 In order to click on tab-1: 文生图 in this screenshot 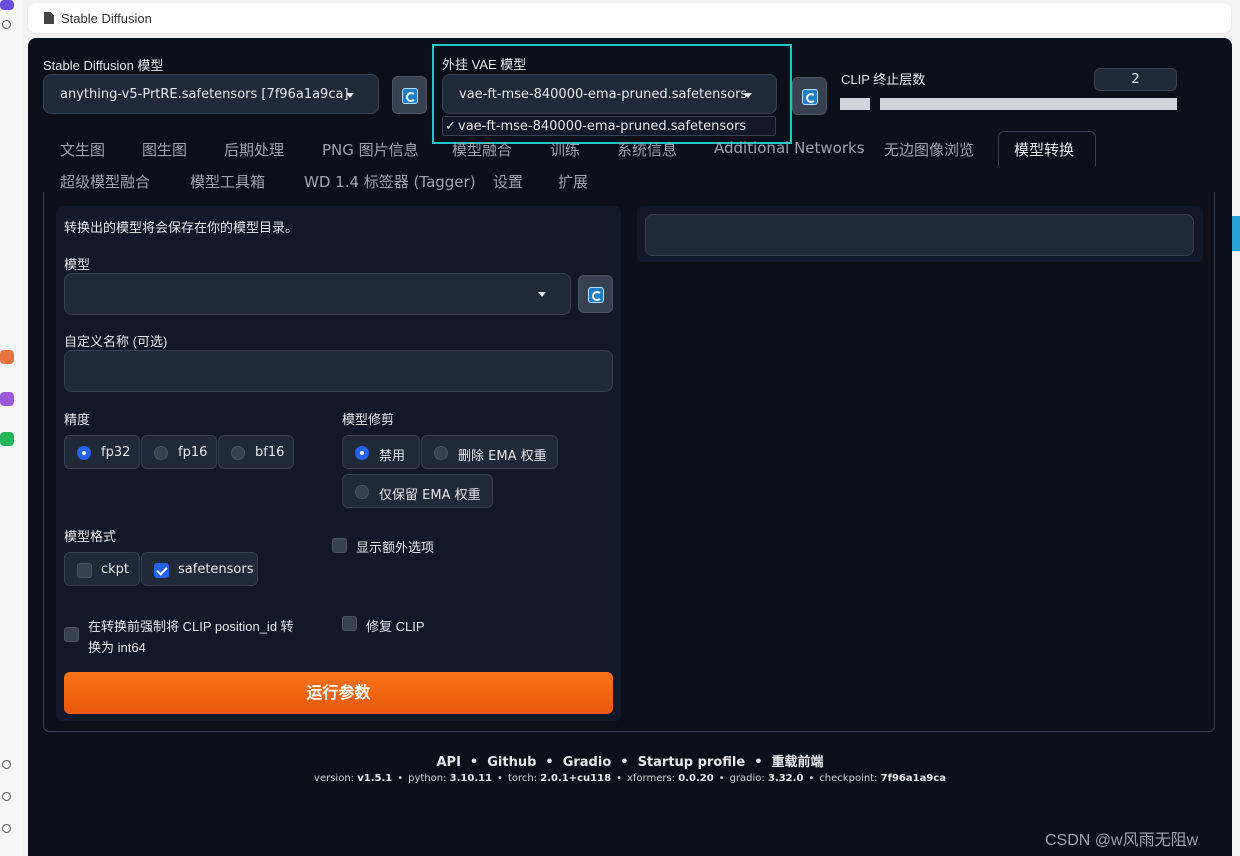, I will do `click(82, 149)`.